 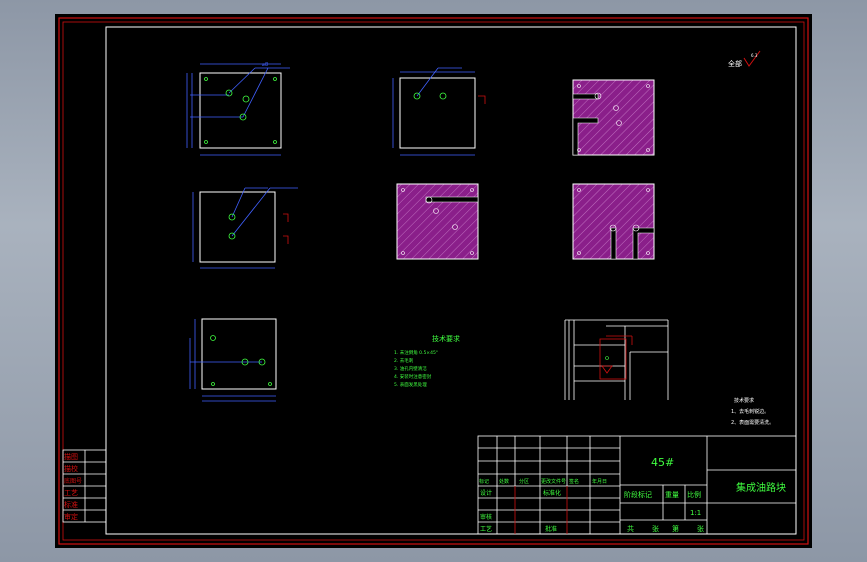 I want to click on roughness-value: 6.3, so click(x=754, y=55).